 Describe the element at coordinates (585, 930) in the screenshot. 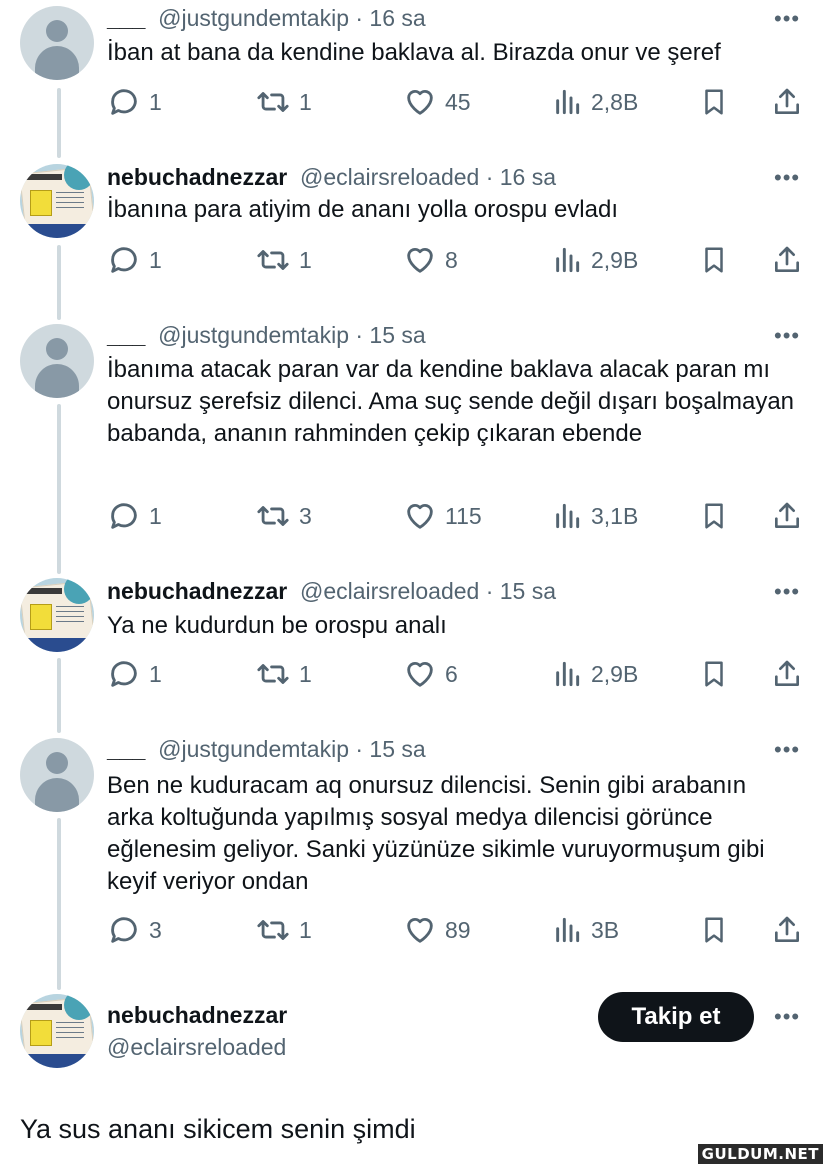

I see `views-button: 3B` at that location.